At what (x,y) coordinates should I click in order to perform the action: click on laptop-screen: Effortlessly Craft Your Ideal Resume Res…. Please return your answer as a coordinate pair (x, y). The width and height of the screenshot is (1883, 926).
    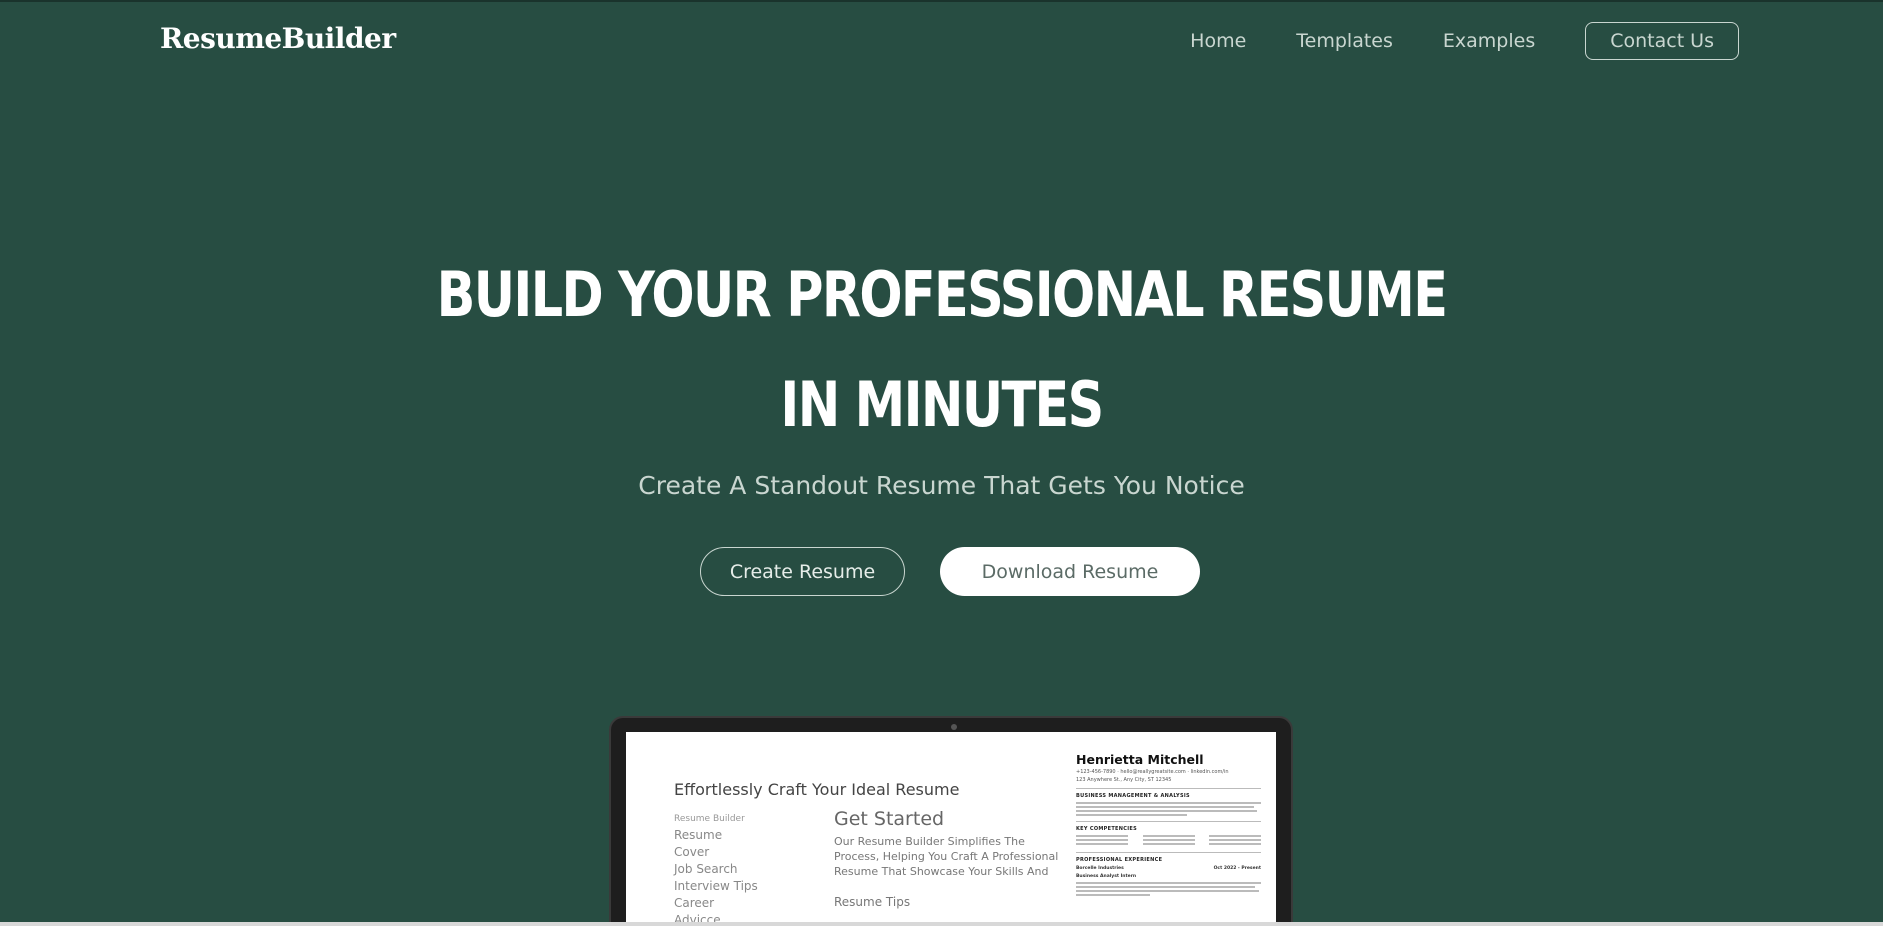
    Looking at the image, I should click on (951, 829).